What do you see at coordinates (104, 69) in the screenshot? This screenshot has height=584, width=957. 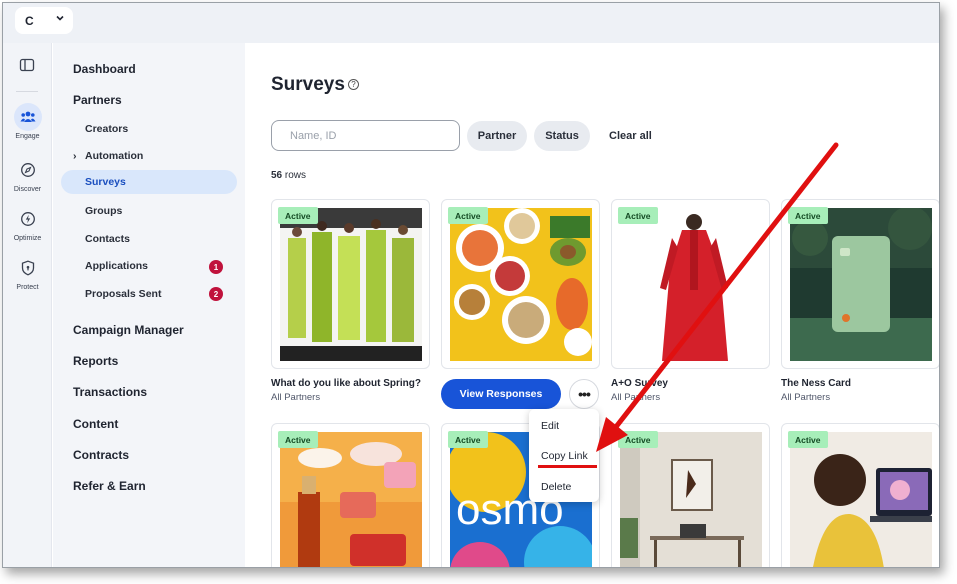 I see `nav-dashboard: Dashboard` at bounding box center [104, 69].